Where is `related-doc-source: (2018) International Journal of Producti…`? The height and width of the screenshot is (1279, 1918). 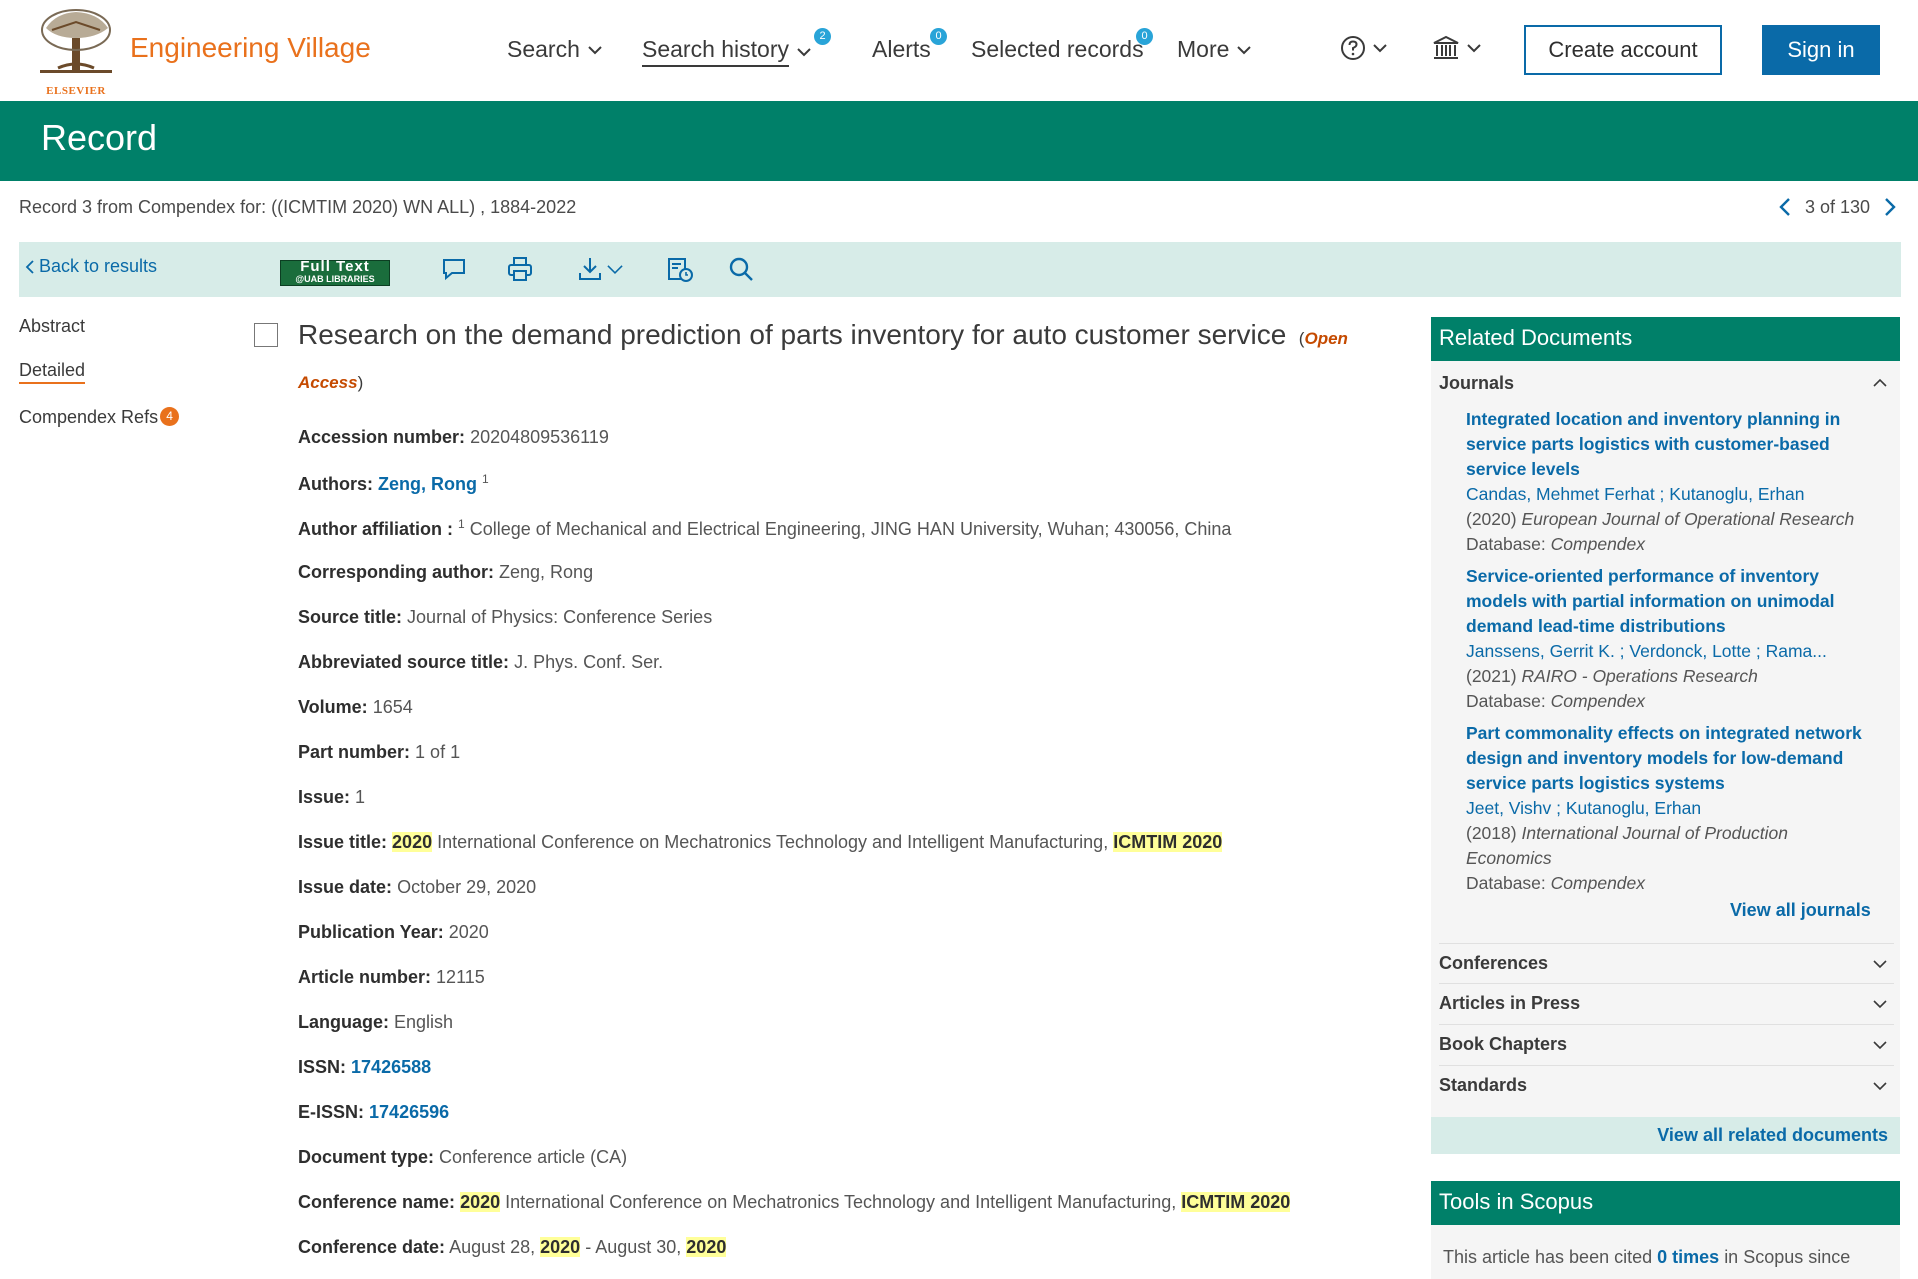
related-doc-source: (2018) International Journal of Producti… is located at coordinates (1627, 845).